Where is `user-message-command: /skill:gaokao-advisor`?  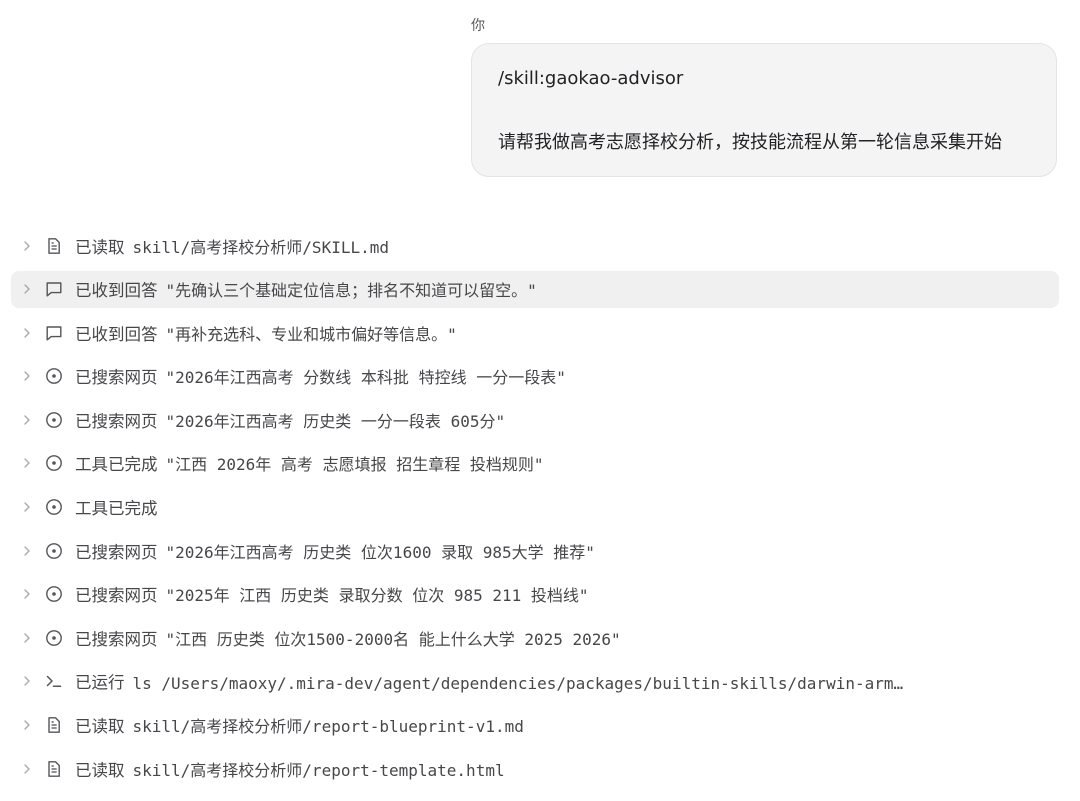 user-message-command: /skill:gaokao-advisor is located at coordinates (591, 78).